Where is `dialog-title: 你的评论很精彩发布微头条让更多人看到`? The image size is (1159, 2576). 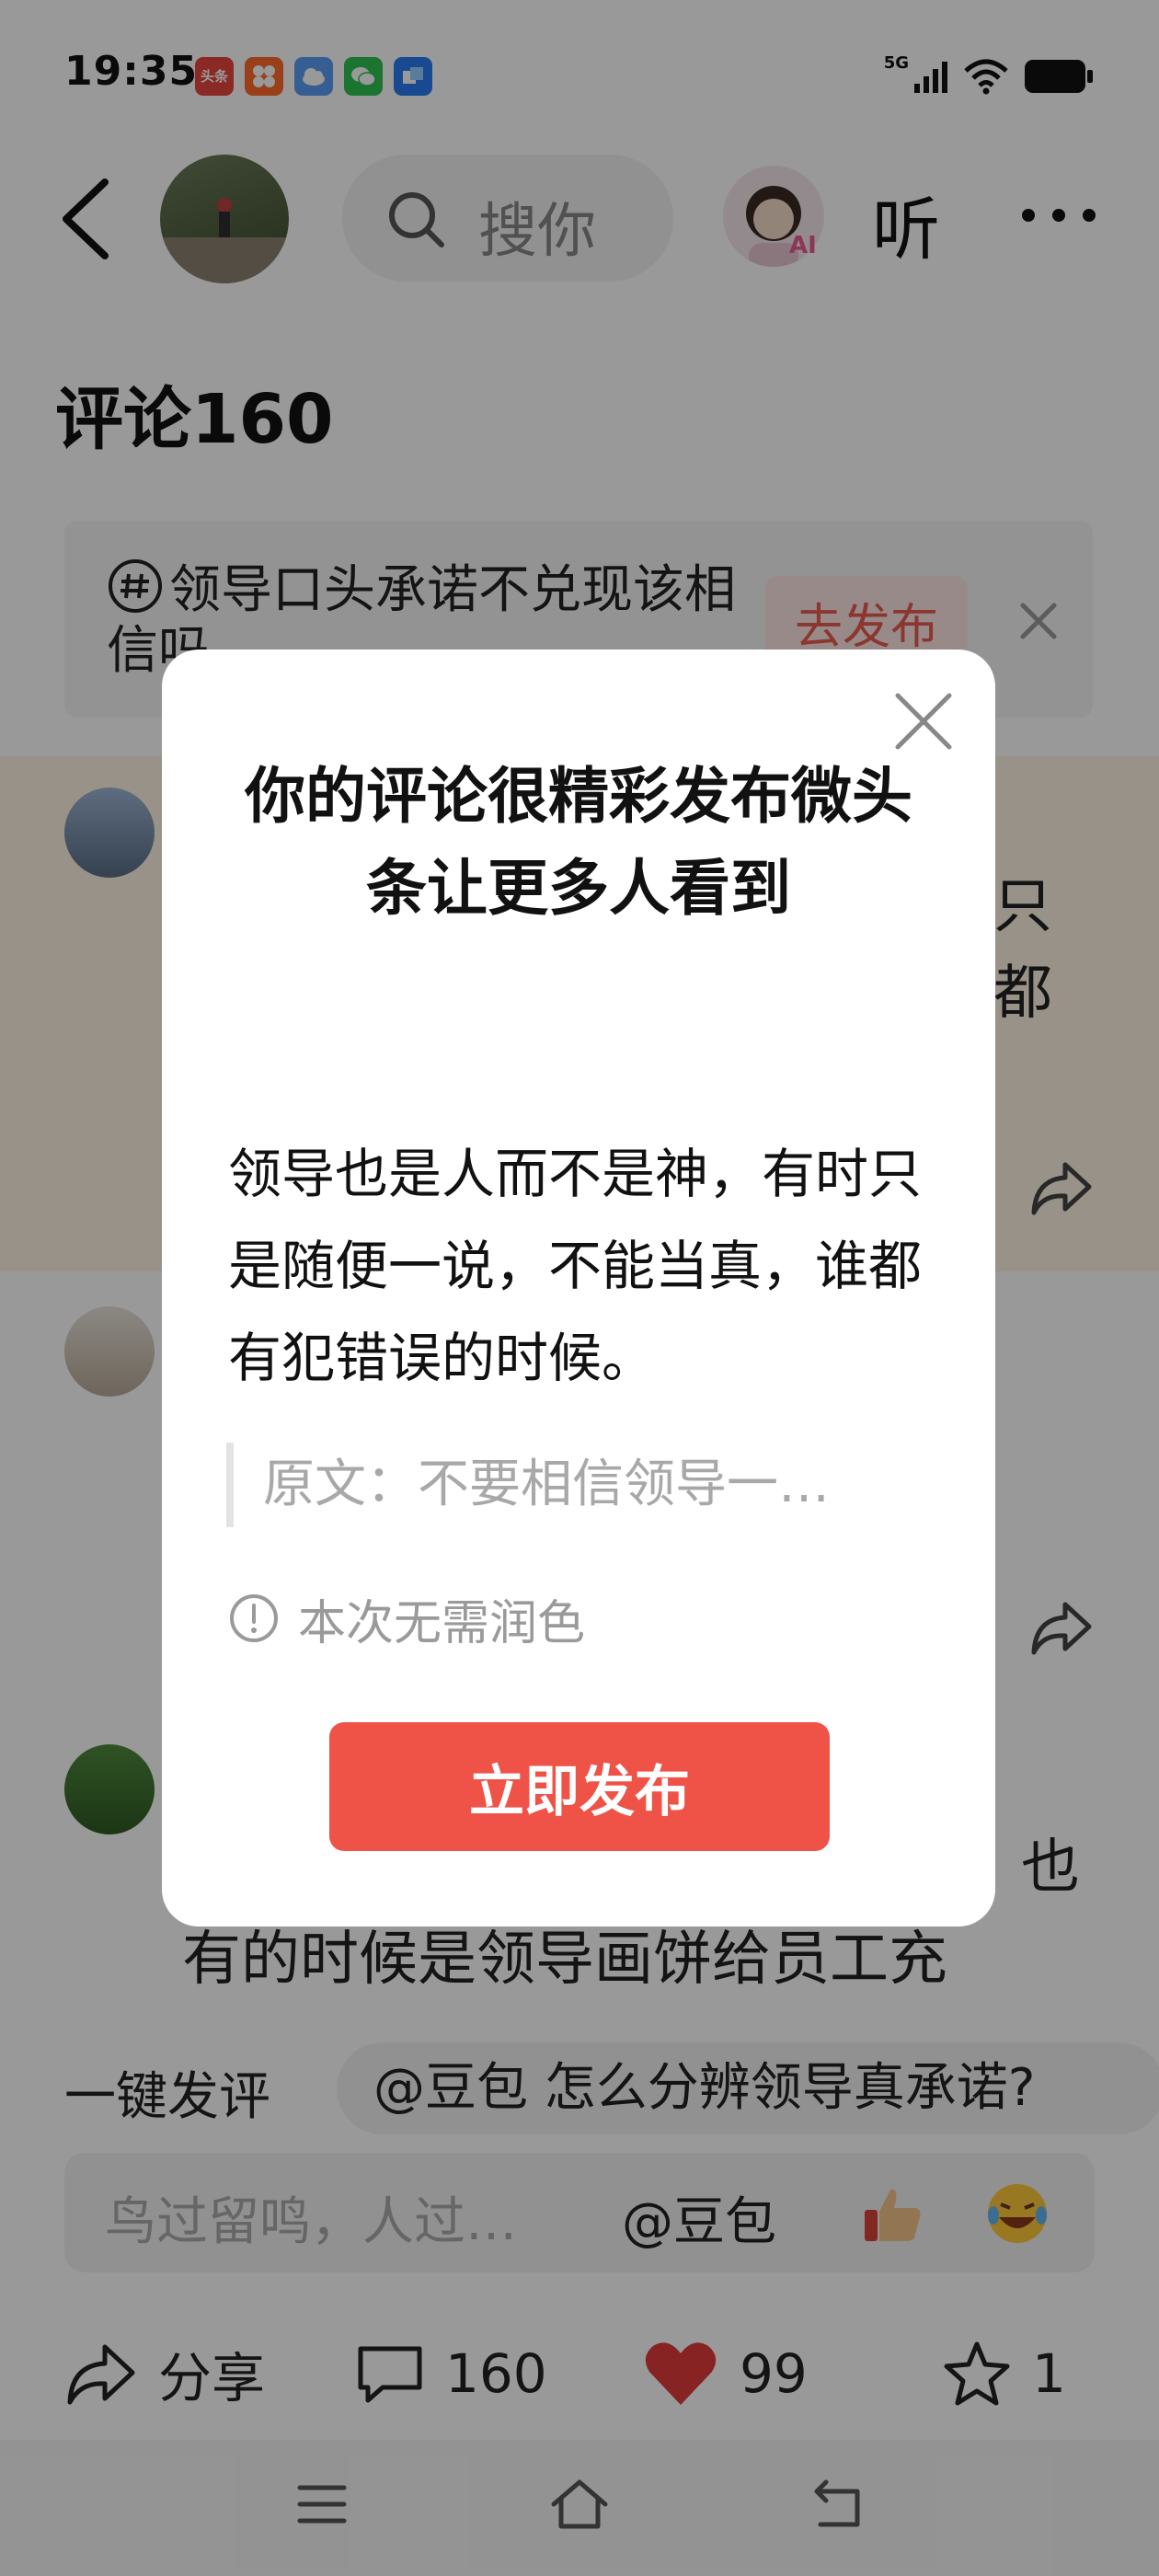 dialog-title: 你的评论很精彩发布微头条让更多人看到 is located at coordinates (578, 842).